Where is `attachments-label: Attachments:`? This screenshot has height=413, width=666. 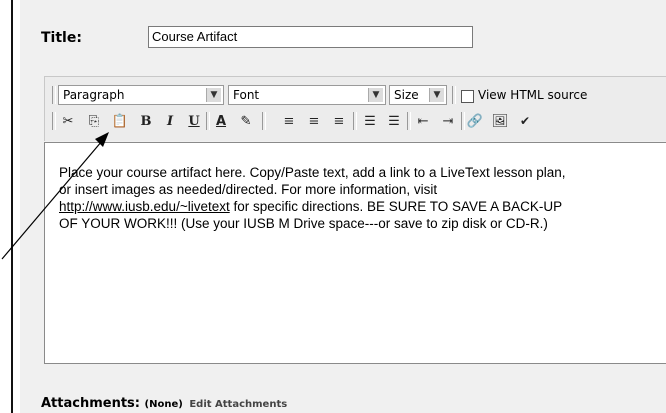
attachments-label: Attachments: is located at coordinates (90, 403).